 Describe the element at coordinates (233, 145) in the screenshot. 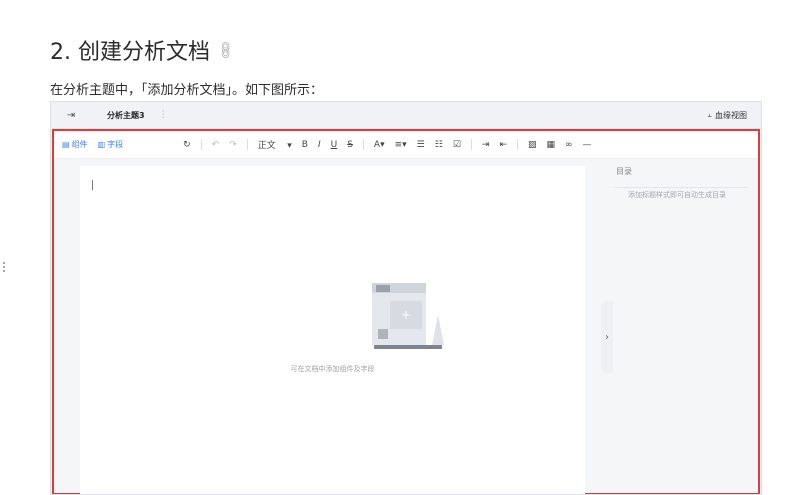

I see `redo-icon: ↷` at that location.